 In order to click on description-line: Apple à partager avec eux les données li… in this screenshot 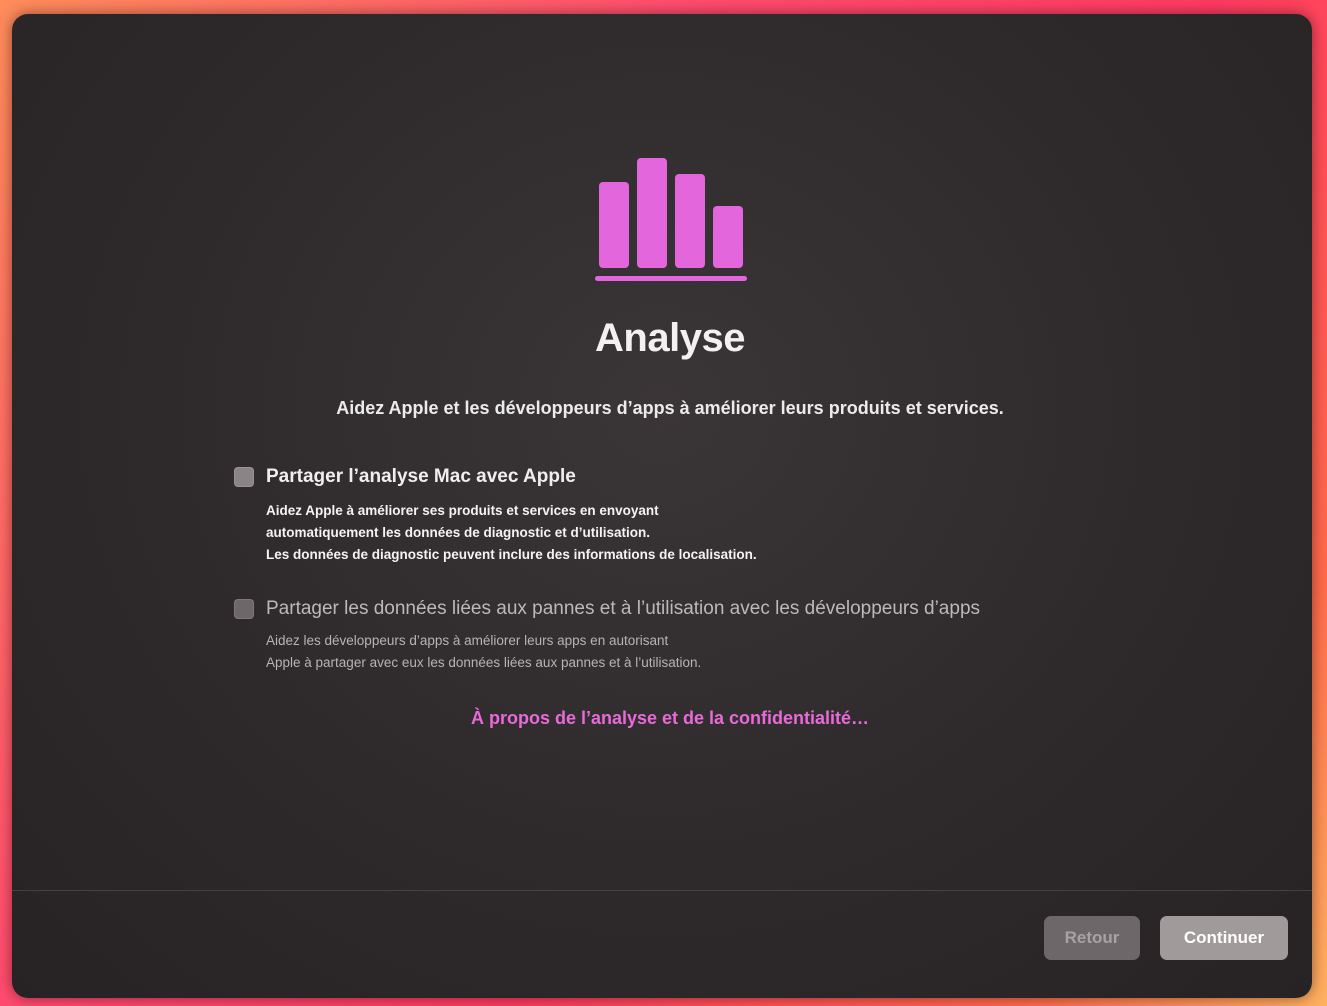, I will do `click(484, 662)`.